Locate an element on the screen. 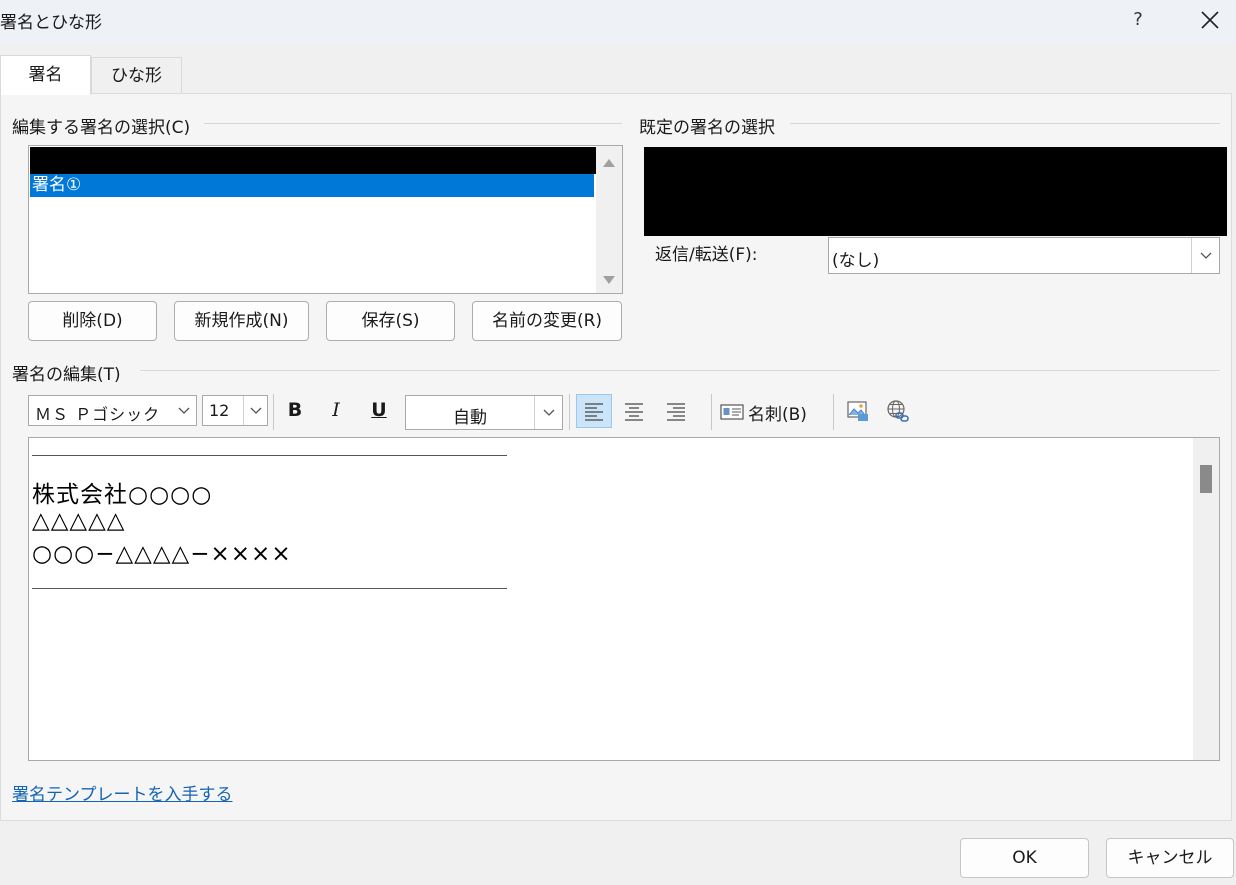  font-value: ＭＳ Ｐゴシック is located at coordinates (98, 414).